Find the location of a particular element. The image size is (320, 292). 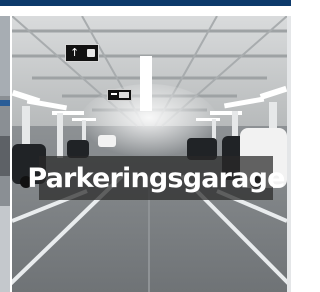

car-icon is located at coordinates (91, 53).